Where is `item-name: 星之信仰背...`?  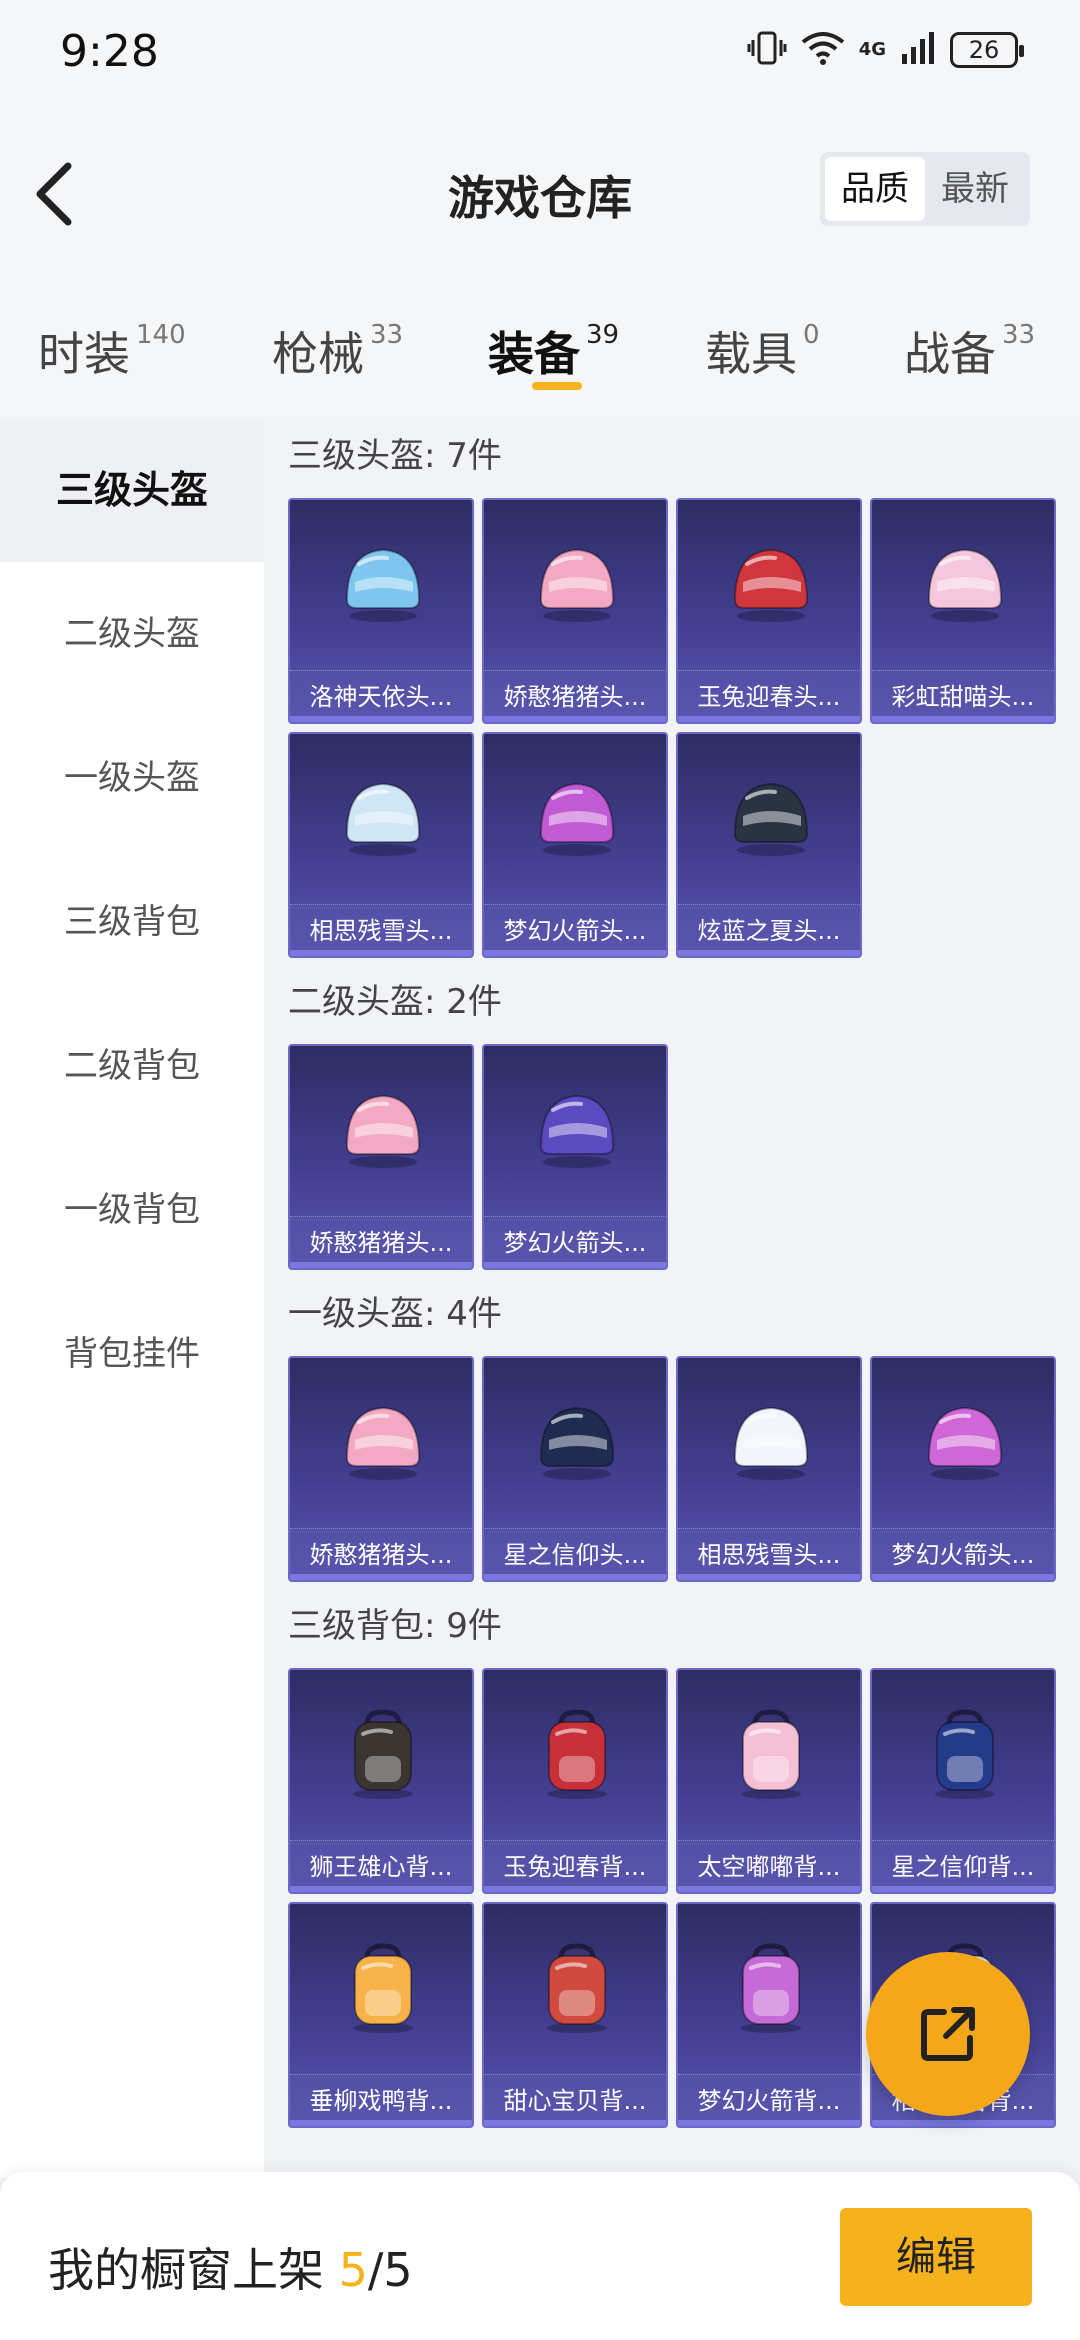 item-name: 星之信仰背... is located at coordinates (963, 1866).